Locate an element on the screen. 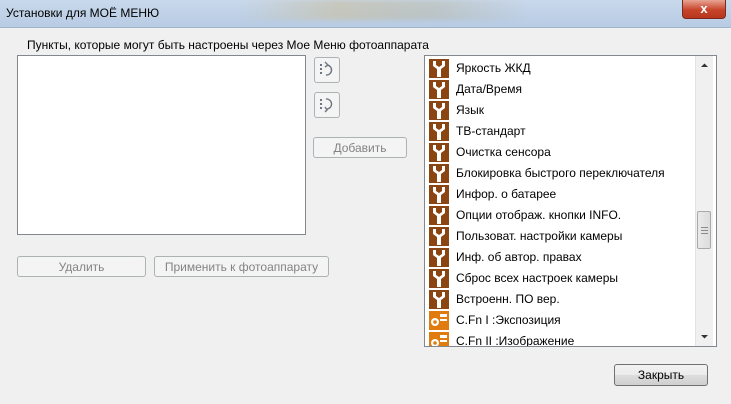 This screenshot has width=731, height=404. title-bar: Установки для МОЁ МЕНЮ x is located at coordinates (365, 14).